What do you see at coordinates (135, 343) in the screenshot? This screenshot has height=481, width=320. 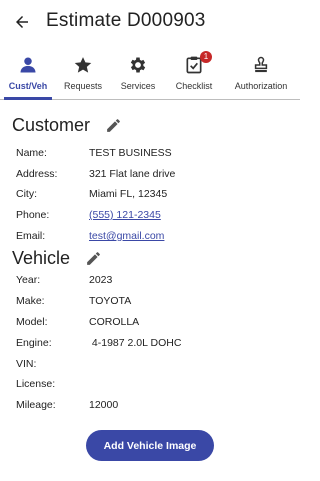 I see `vehicle-engine-value: 4-1987 2.0L DOHC` at bounding box center [135, 343].